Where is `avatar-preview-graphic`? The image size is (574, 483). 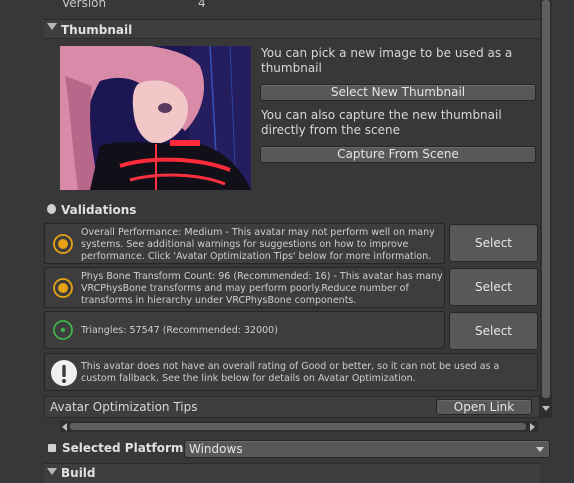 avatar-preview-graphic is located at coordinates (155, 118).